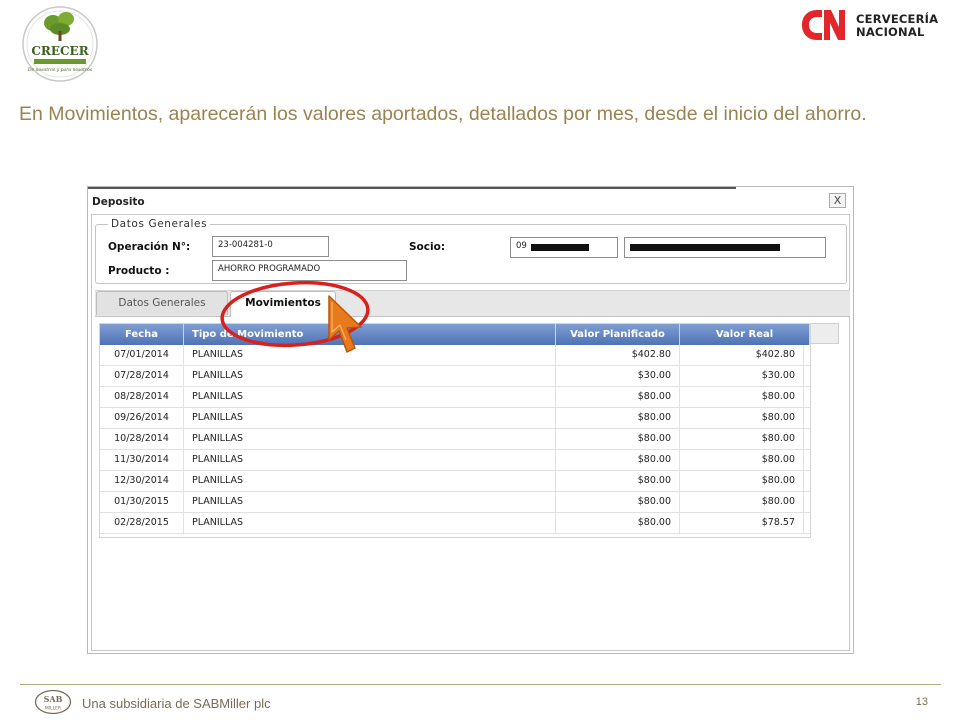 The width and height of the screenshot is (960, 720). Describe the element at coordinates (427, 247) in the screenshot. I see `socio-label: Socio:` at that location.